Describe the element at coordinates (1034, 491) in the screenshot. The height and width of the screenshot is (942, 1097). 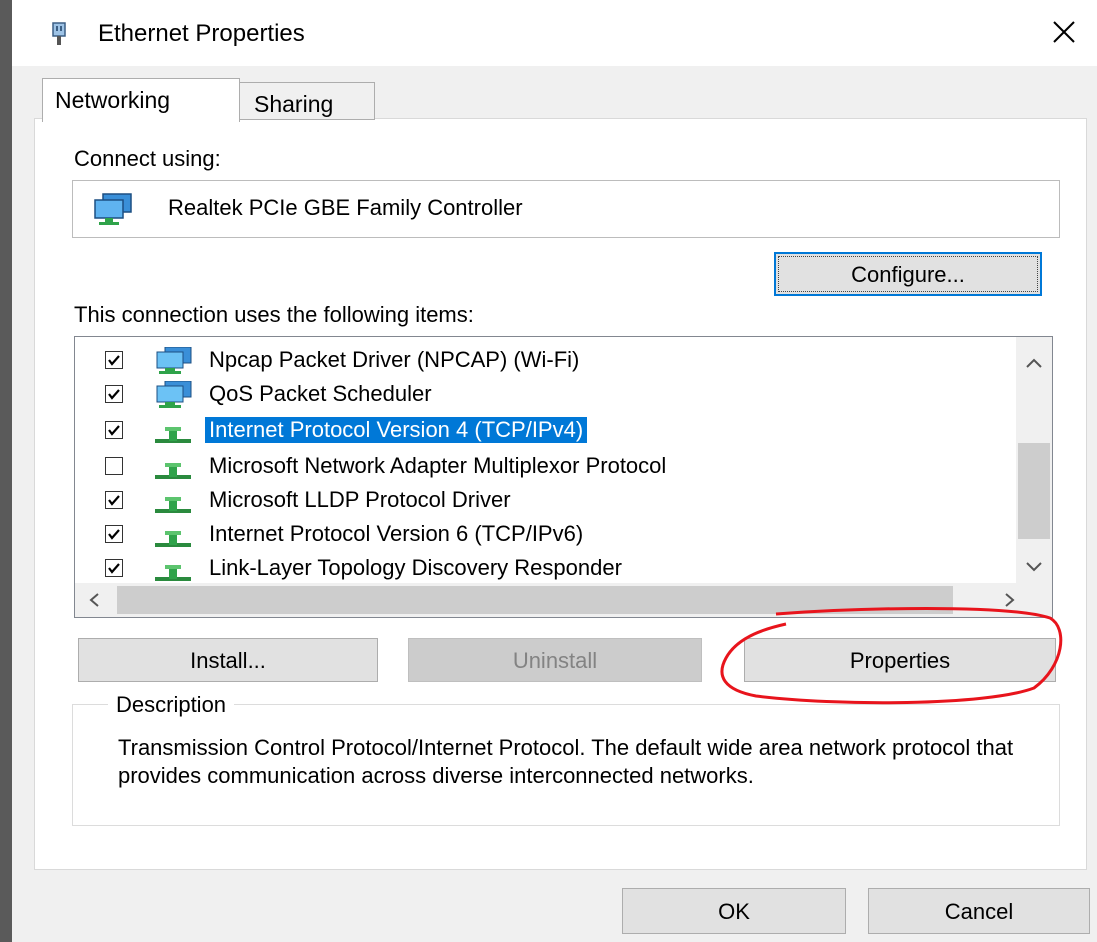
I see `vertical-scroll-thumb` at that location.